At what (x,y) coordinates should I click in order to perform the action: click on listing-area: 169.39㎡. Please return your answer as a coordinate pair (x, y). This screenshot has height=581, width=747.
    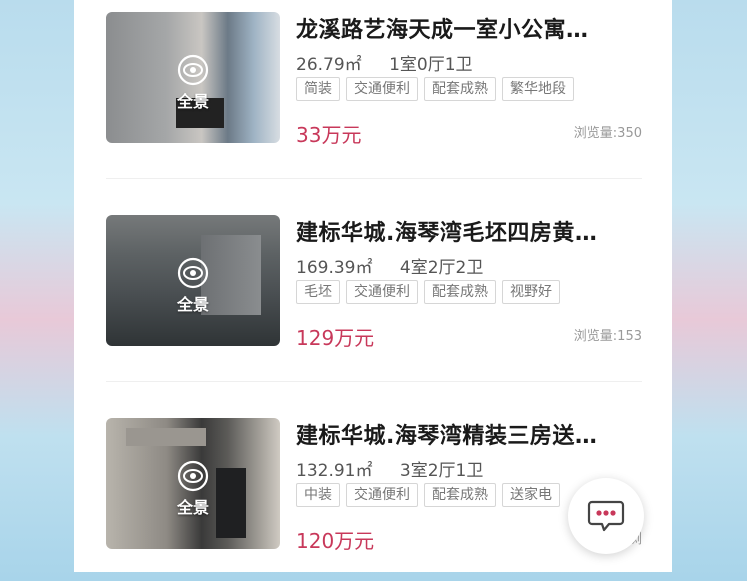
    Looking at the image, I should click on (334, 268).